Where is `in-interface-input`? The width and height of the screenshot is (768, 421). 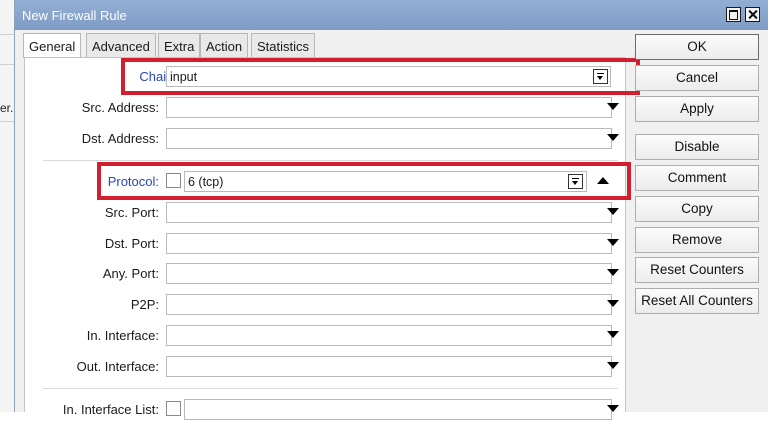
in-interface-input is located at coordinates (389, 335).